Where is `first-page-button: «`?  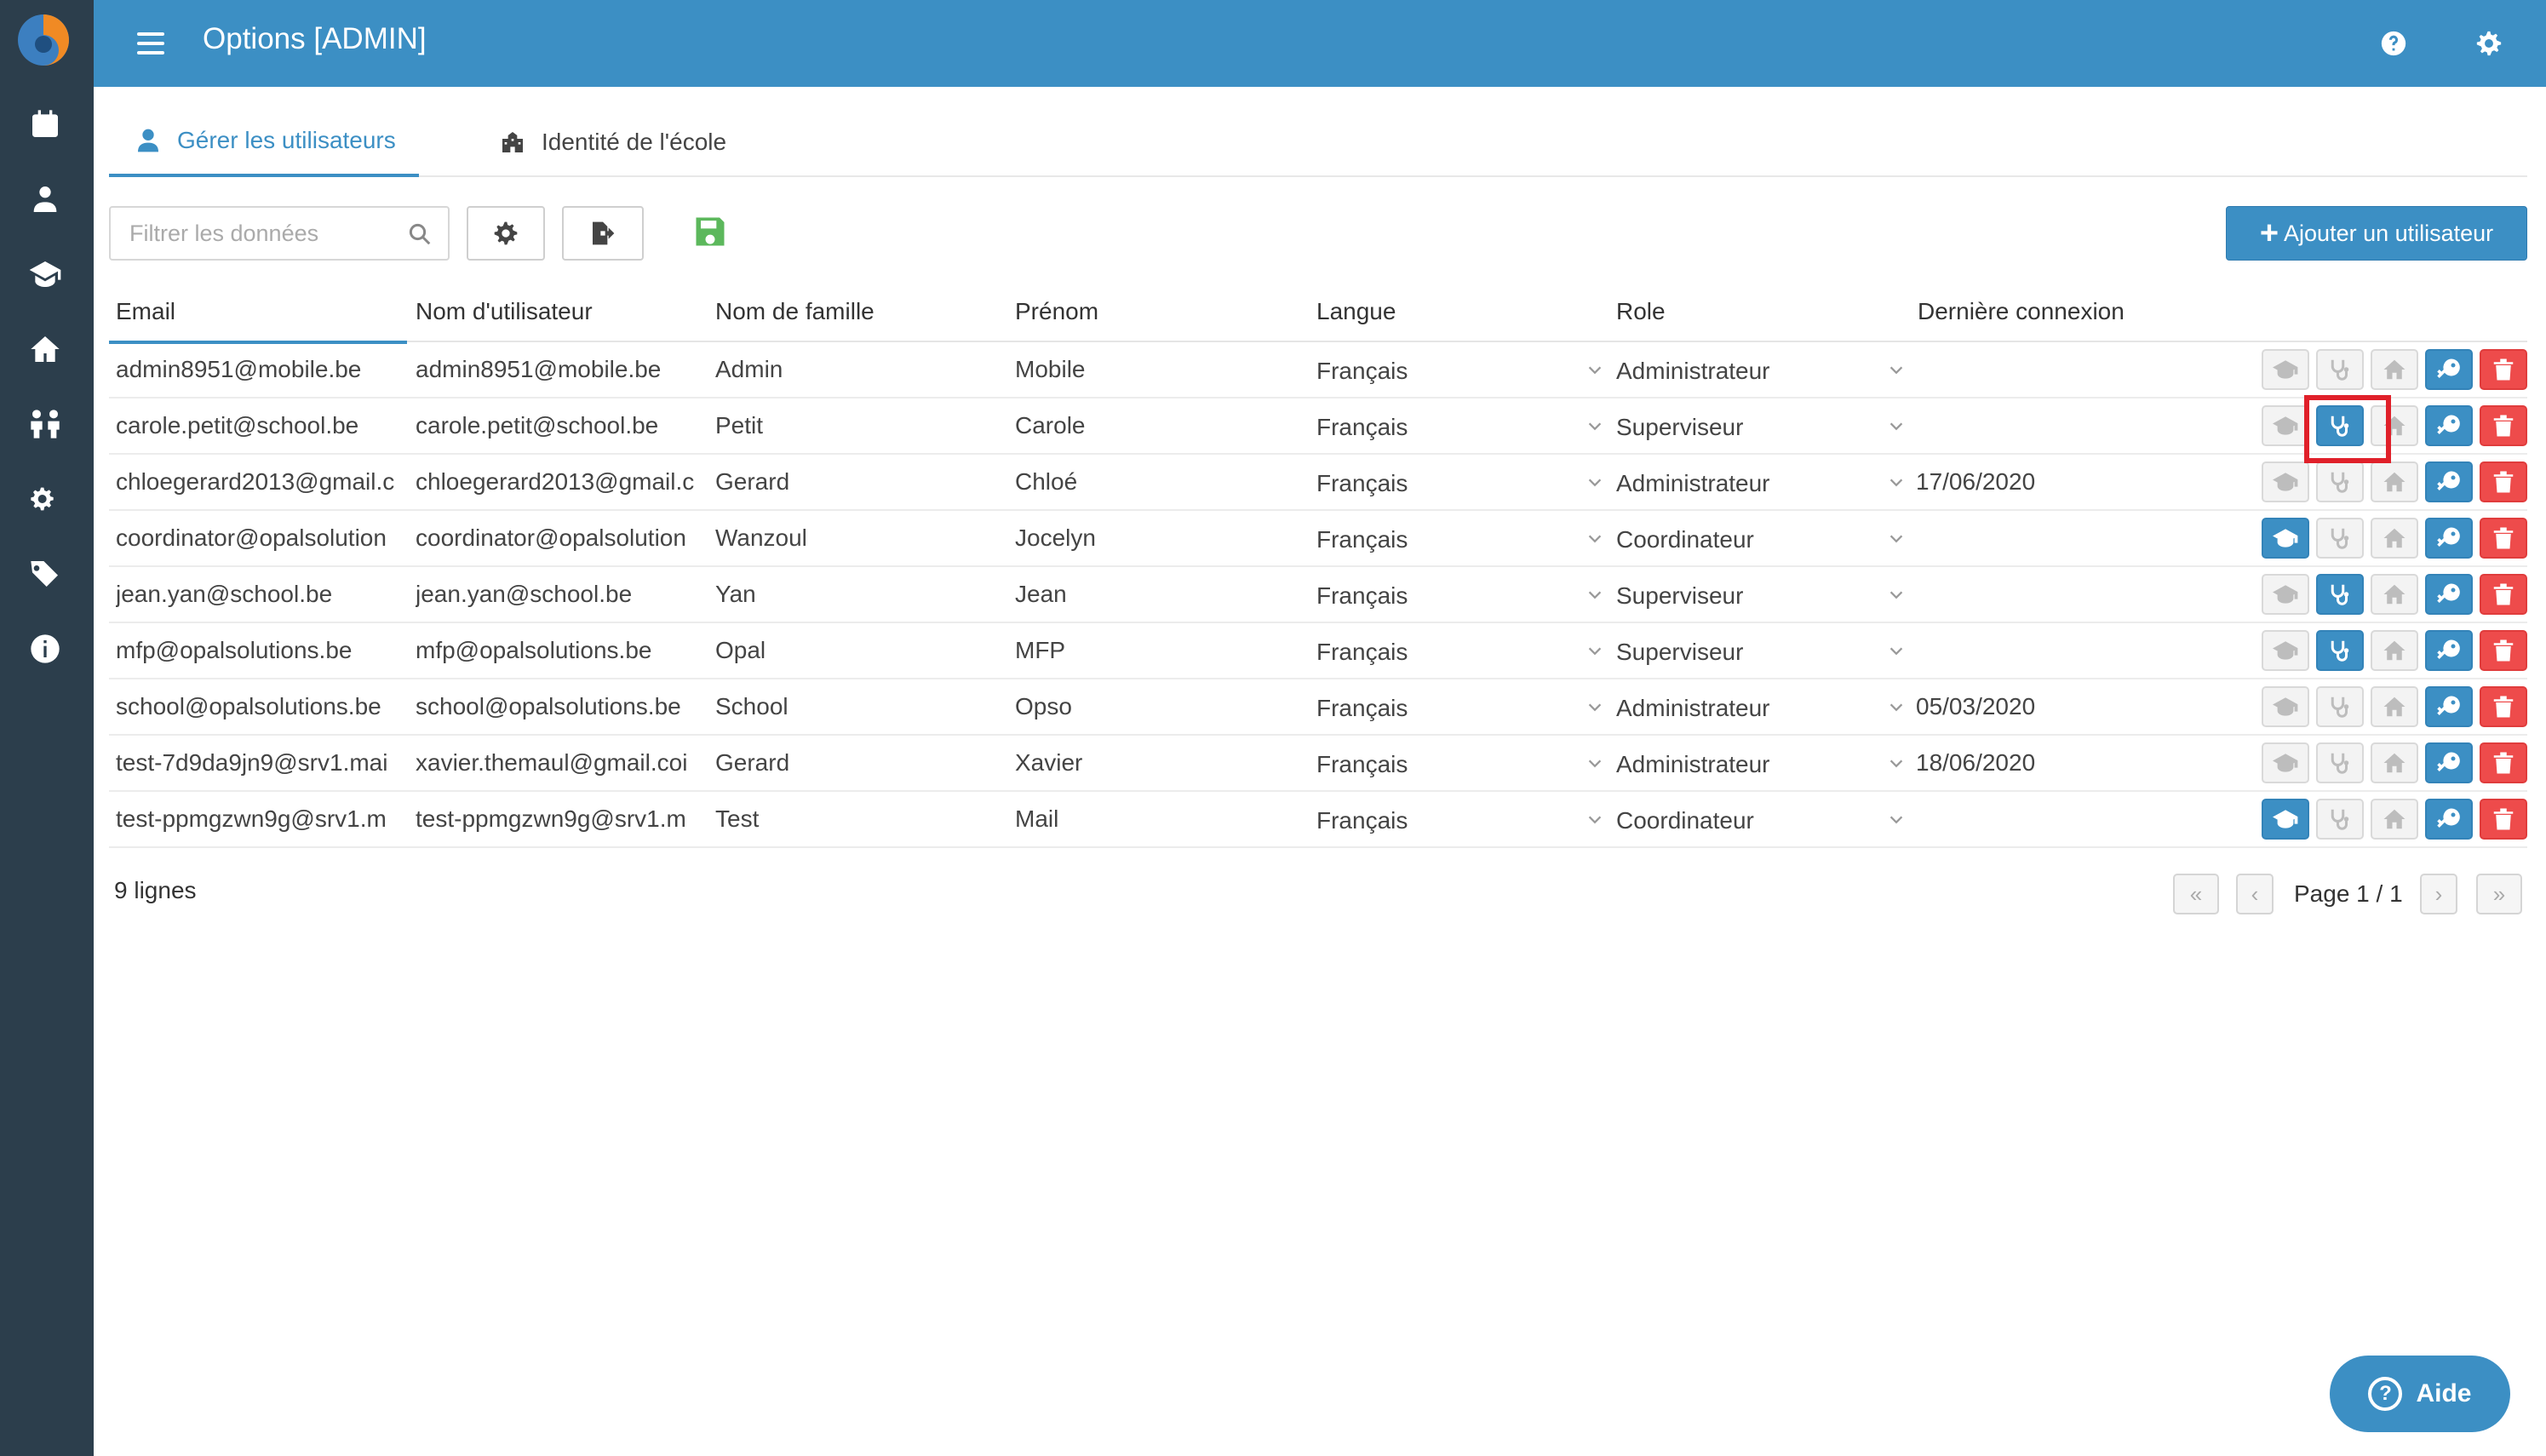 first-page-button: « is located at coordinates (2196, 894).